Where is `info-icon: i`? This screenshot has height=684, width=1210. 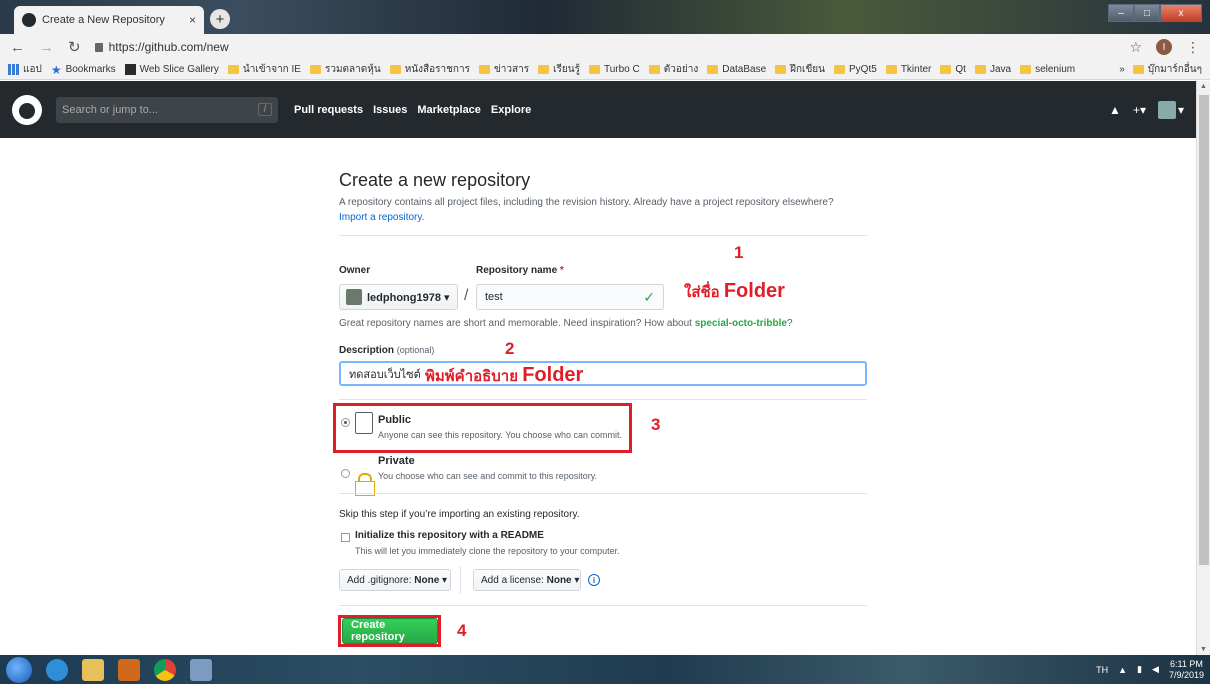 info-icon: i is located at coordinates (594, 580).